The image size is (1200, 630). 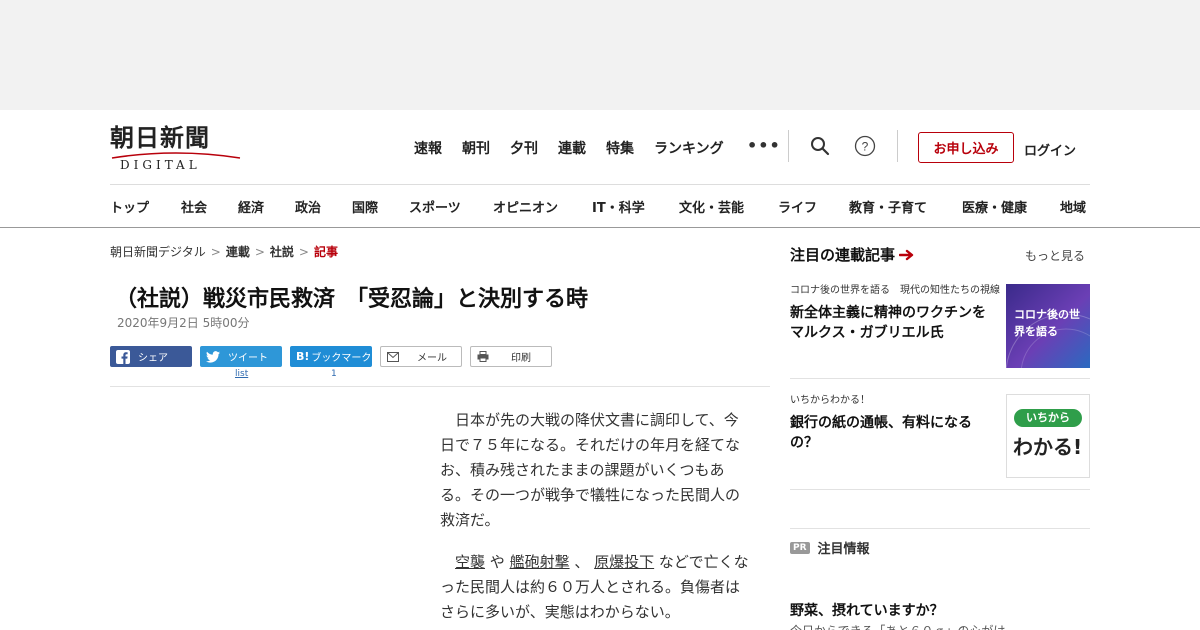 What do you see at coordinates (213, 356) in the screenshot?
I see `twitter-icon` at bounding box center [213, 356].